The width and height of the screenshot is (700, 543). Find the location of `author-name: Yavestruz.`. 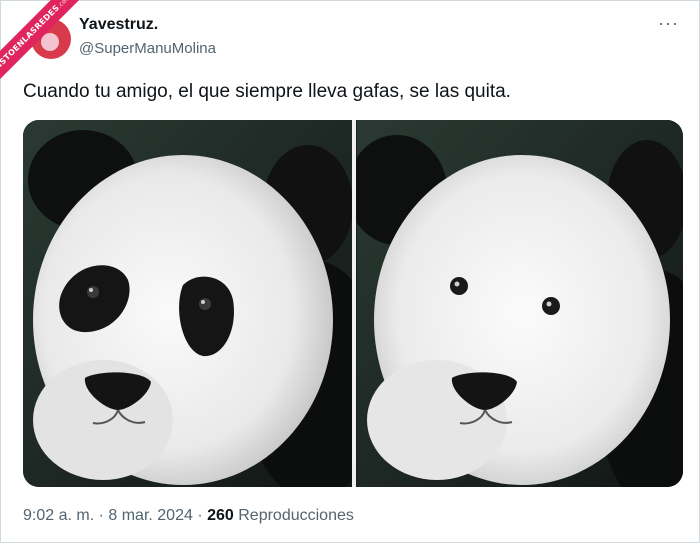

author-name: Yavestruz. is located at coordinates (118, 25).